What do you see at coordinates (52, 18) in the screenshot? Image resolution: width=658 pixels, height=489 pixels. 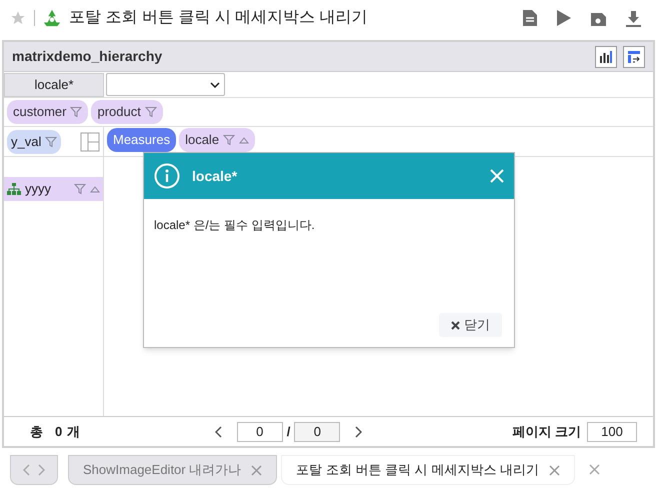 I see `app-logo-icon` at bounding box center [52, 18].